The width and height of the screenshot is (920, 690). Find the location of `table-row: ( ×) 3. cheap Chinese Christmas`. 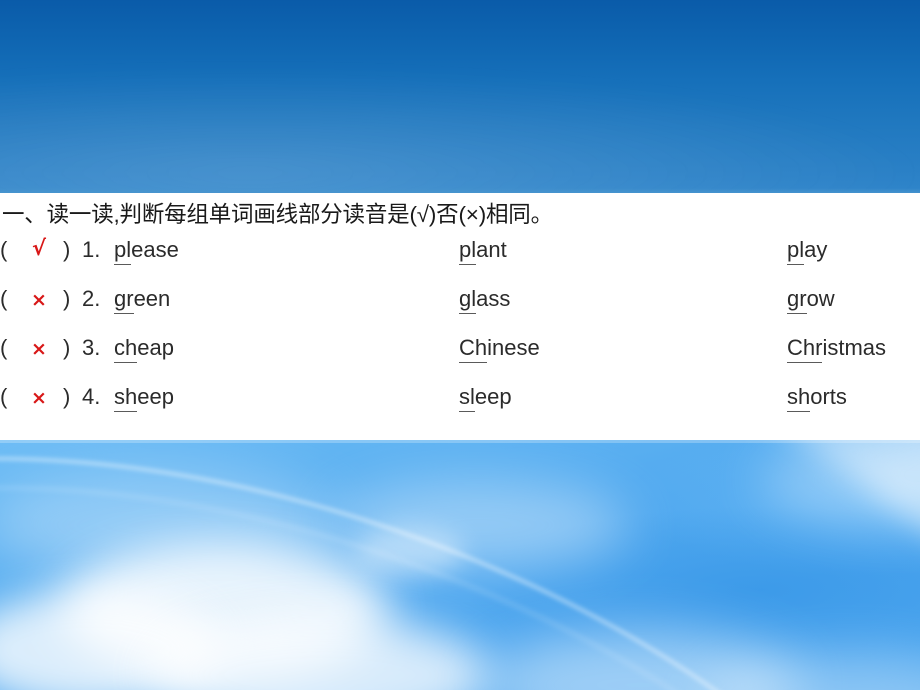

table-row: ( ×) 3. cheap Chinese Christmas is located at coordinates (460, 359).